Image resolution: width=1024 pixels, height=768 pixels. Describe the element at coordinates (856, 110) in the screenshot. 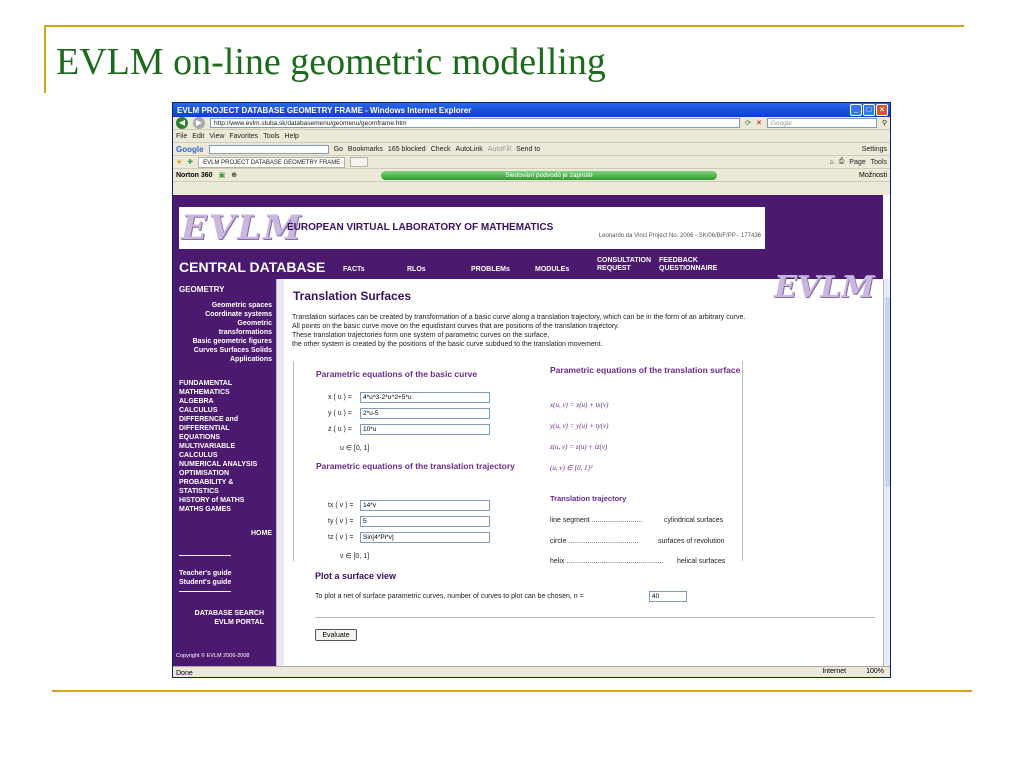

I see `minimize-button: _` at that location.